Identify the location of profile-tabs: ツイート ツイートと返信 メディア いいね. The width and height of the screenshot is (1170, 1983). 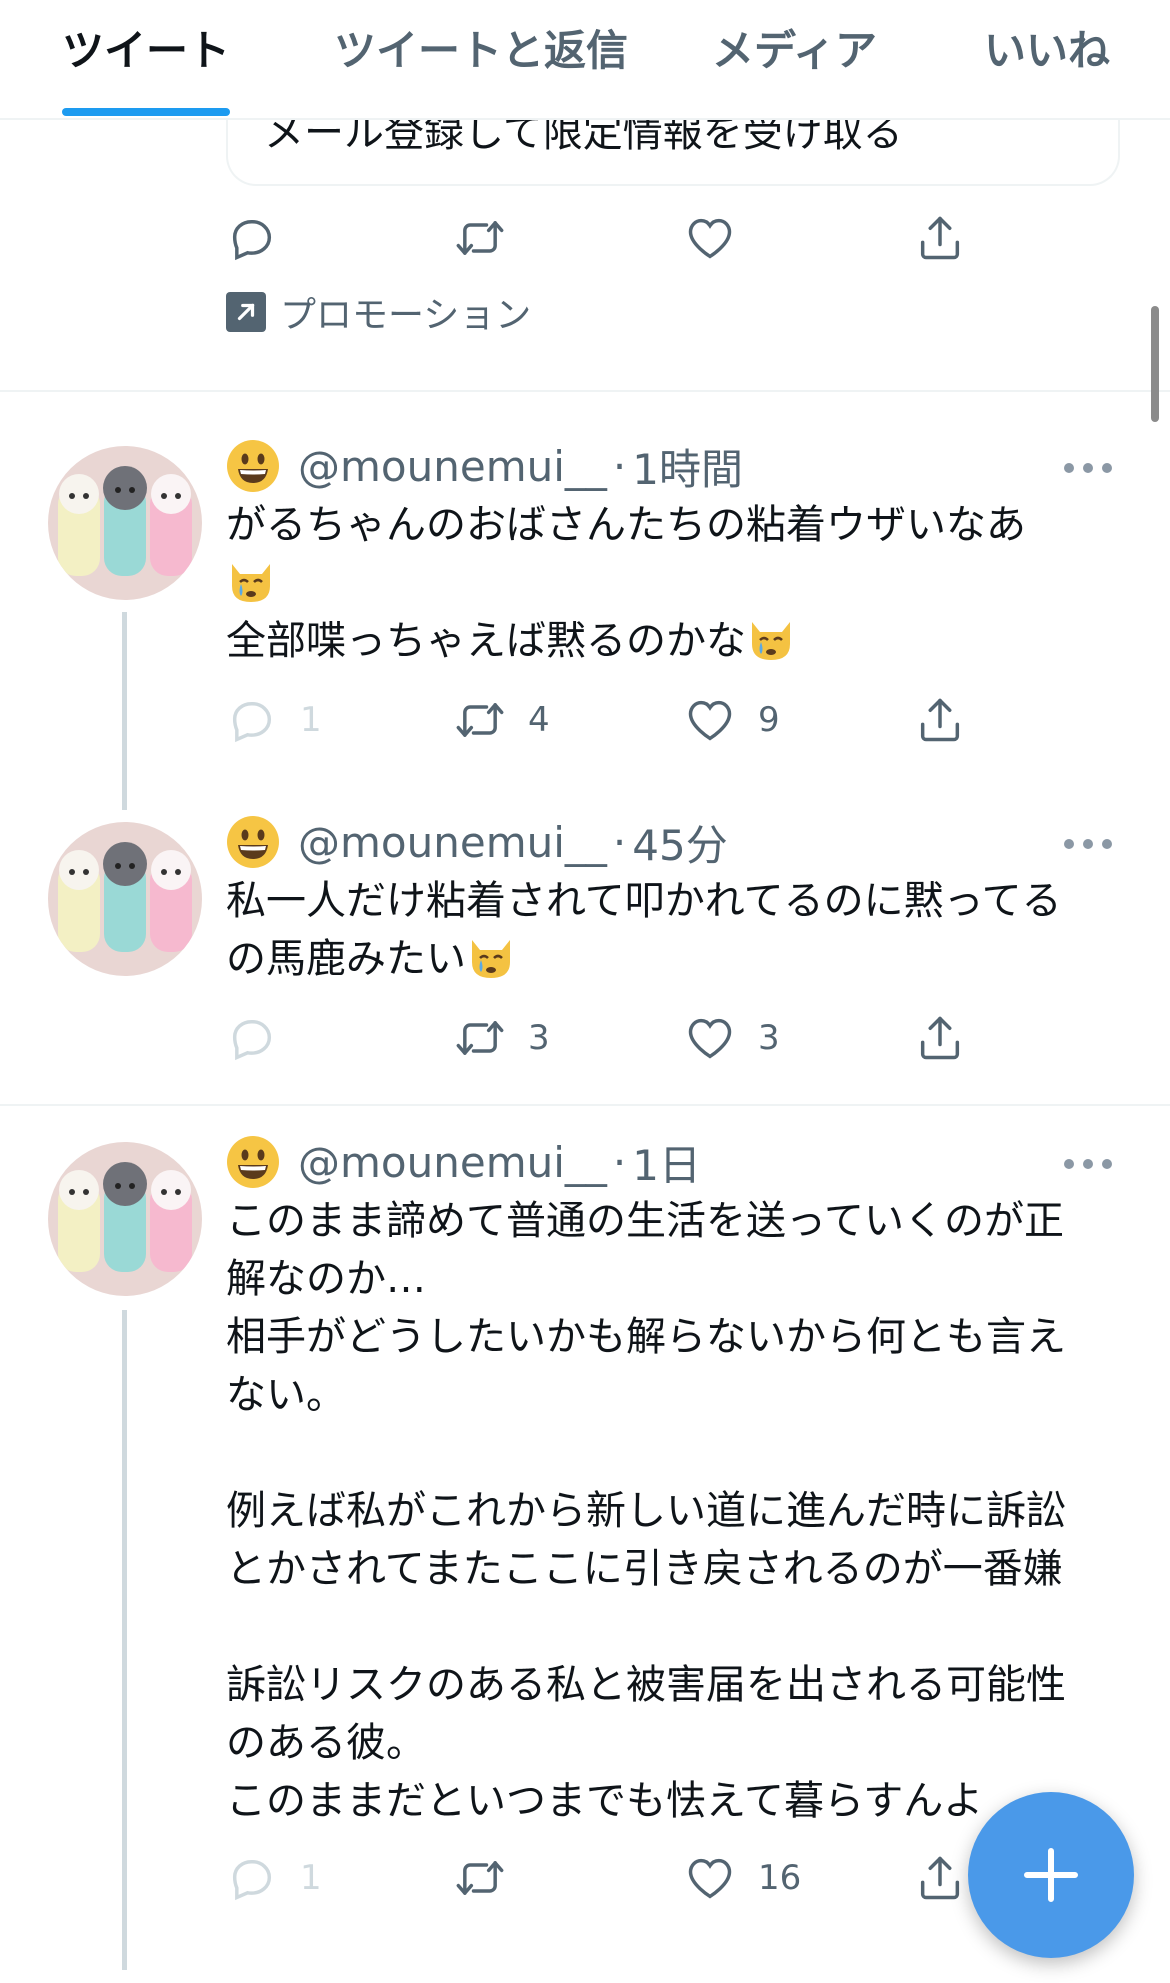
(585, 60).